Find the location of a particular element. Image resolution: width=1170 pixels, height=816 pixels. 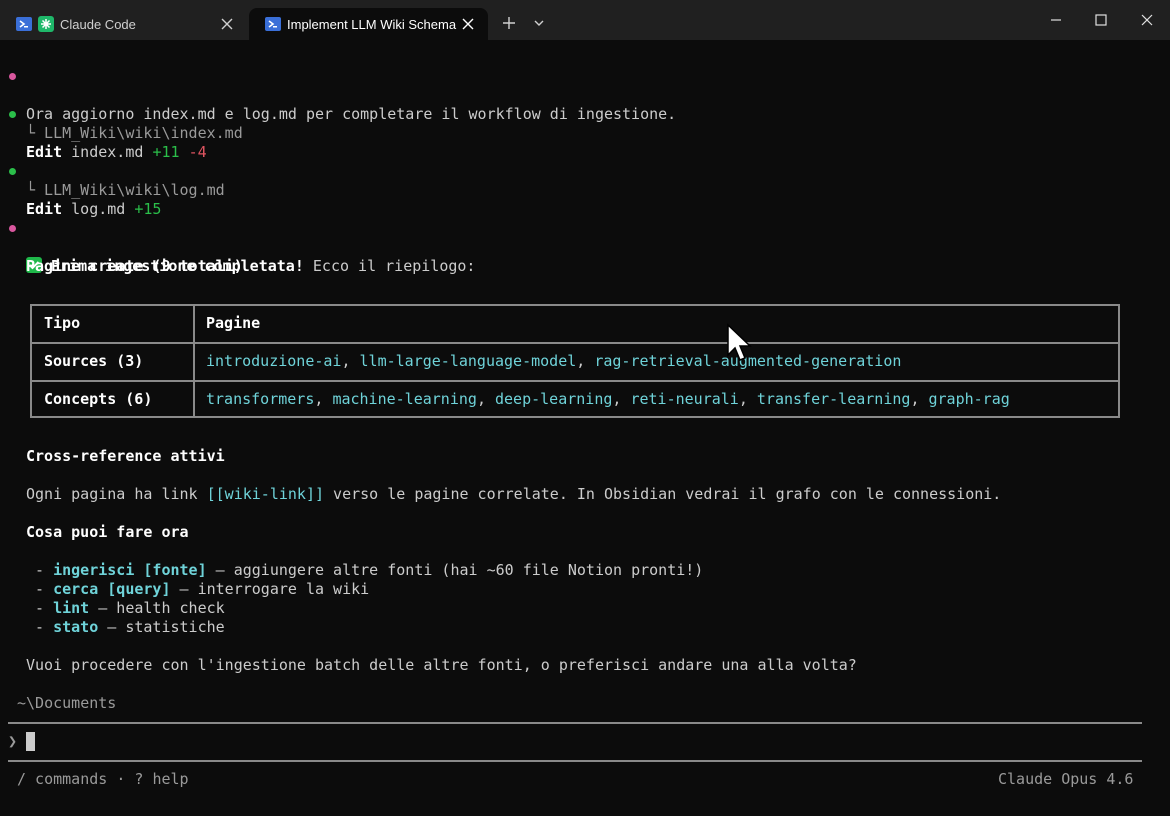

footer-help: / commands · ? help is located at coordinates (103, 779).